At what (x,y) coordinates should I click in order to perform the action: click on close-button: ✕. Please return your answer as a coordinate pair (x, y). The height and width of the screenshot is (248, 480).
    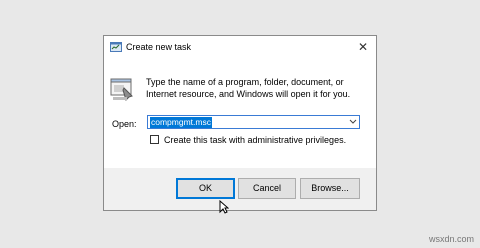
    Looking at the image, I should click on (363, 47).